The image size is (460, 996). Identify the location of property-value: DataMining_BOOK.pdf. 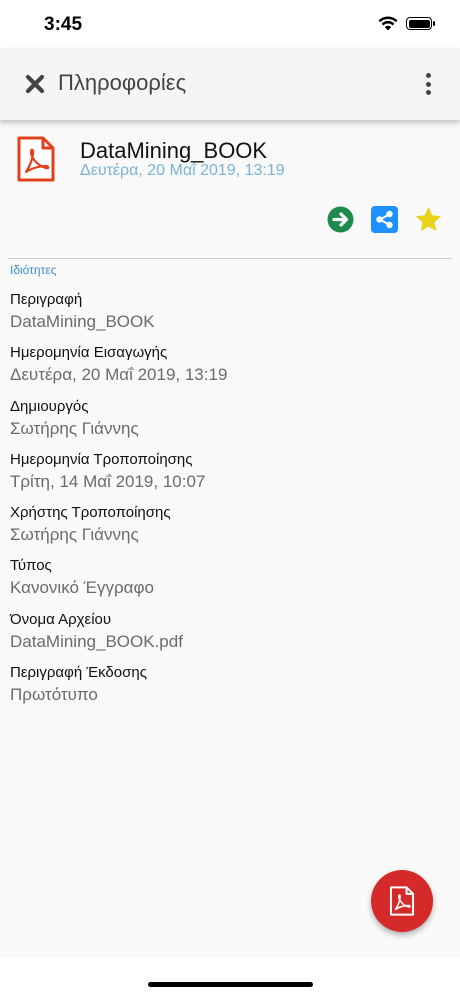
(96, 641).